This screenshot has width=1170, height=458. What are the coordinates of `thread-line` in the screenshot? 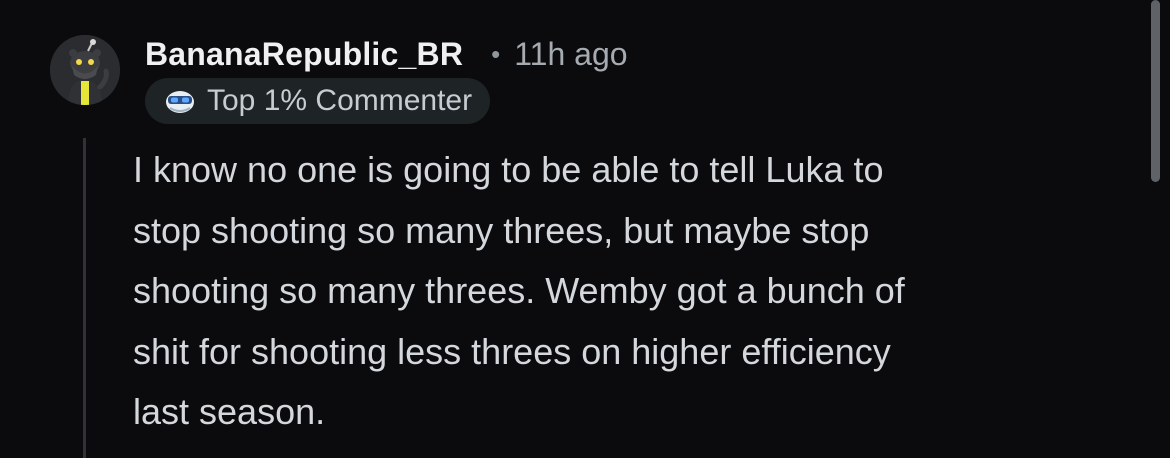 It's located at (84, 298).